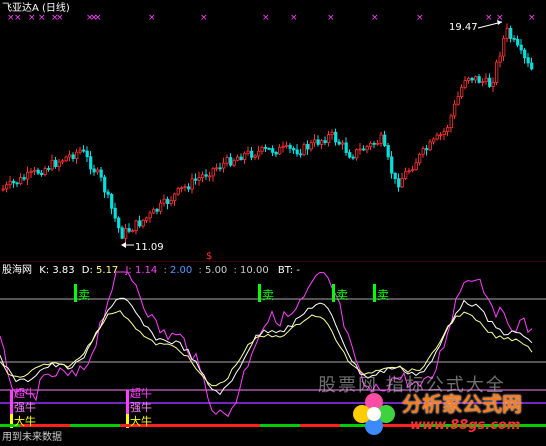 The width and height of the screenshot is (546, 446). What do you see at coordinates (412, 385) in the screenshot?
I see `watermark-text: 股票网 指标公式大全` at bounding box center [412, 385].